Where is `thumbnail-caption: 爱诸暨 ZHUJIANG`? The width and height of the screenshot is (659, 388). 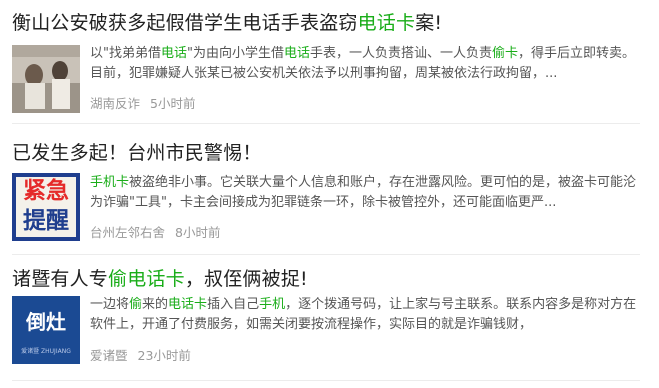 thumbnail-caption: 爱诸暨 ZHUJIANG is located at coordinates (46, 351).